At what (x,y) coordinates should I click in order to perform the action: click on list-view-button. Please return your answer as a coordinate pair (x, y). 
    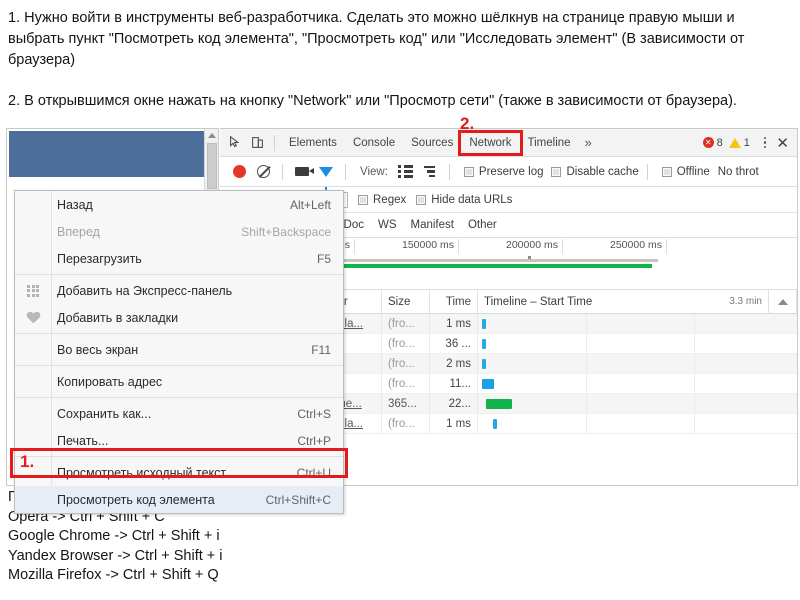
    Looking at the image, I should click on (406, 172).